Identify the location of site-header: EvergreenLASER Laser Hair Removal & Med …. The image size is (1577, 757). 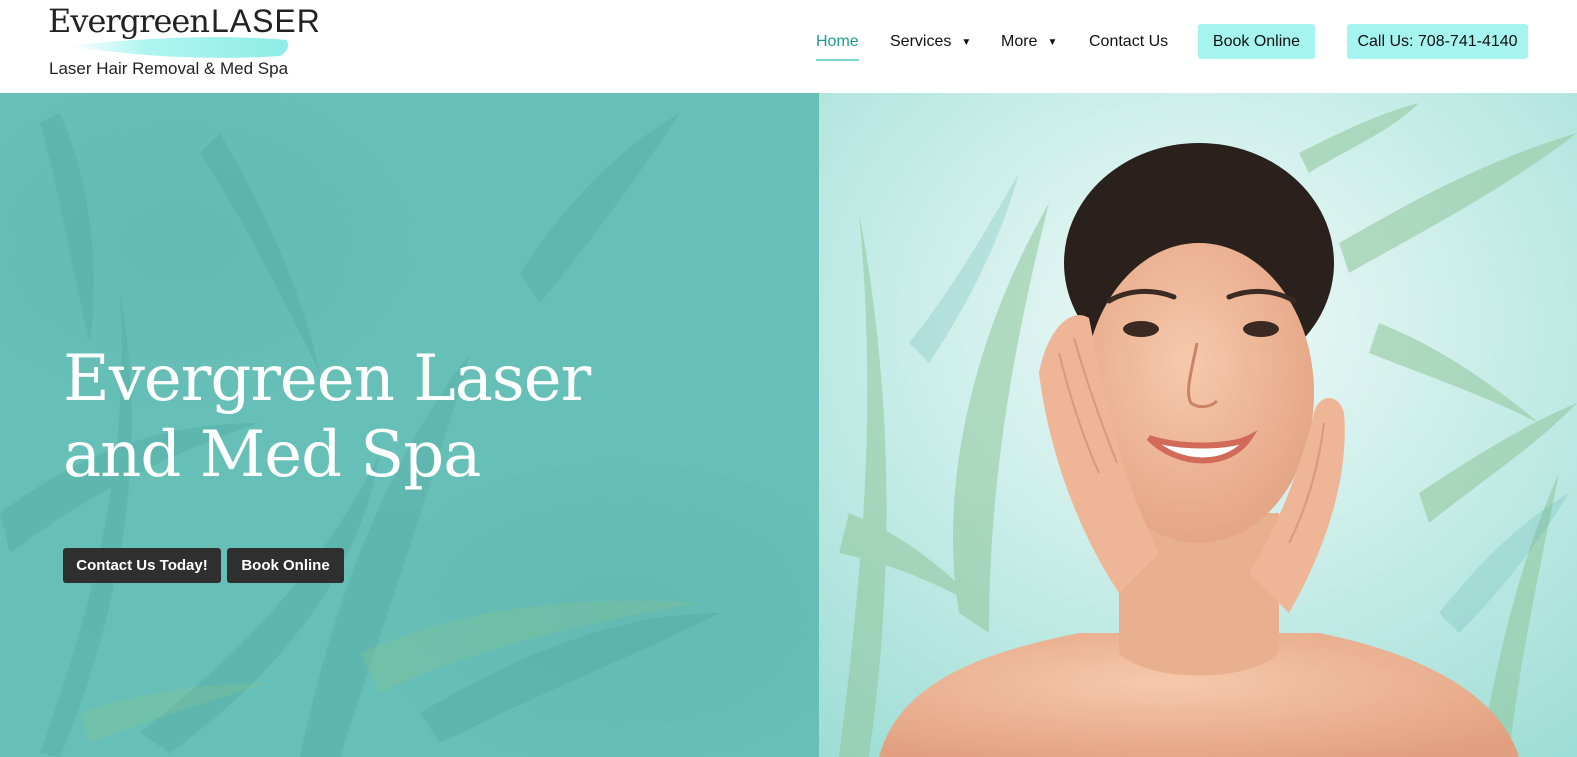
(788, 47).